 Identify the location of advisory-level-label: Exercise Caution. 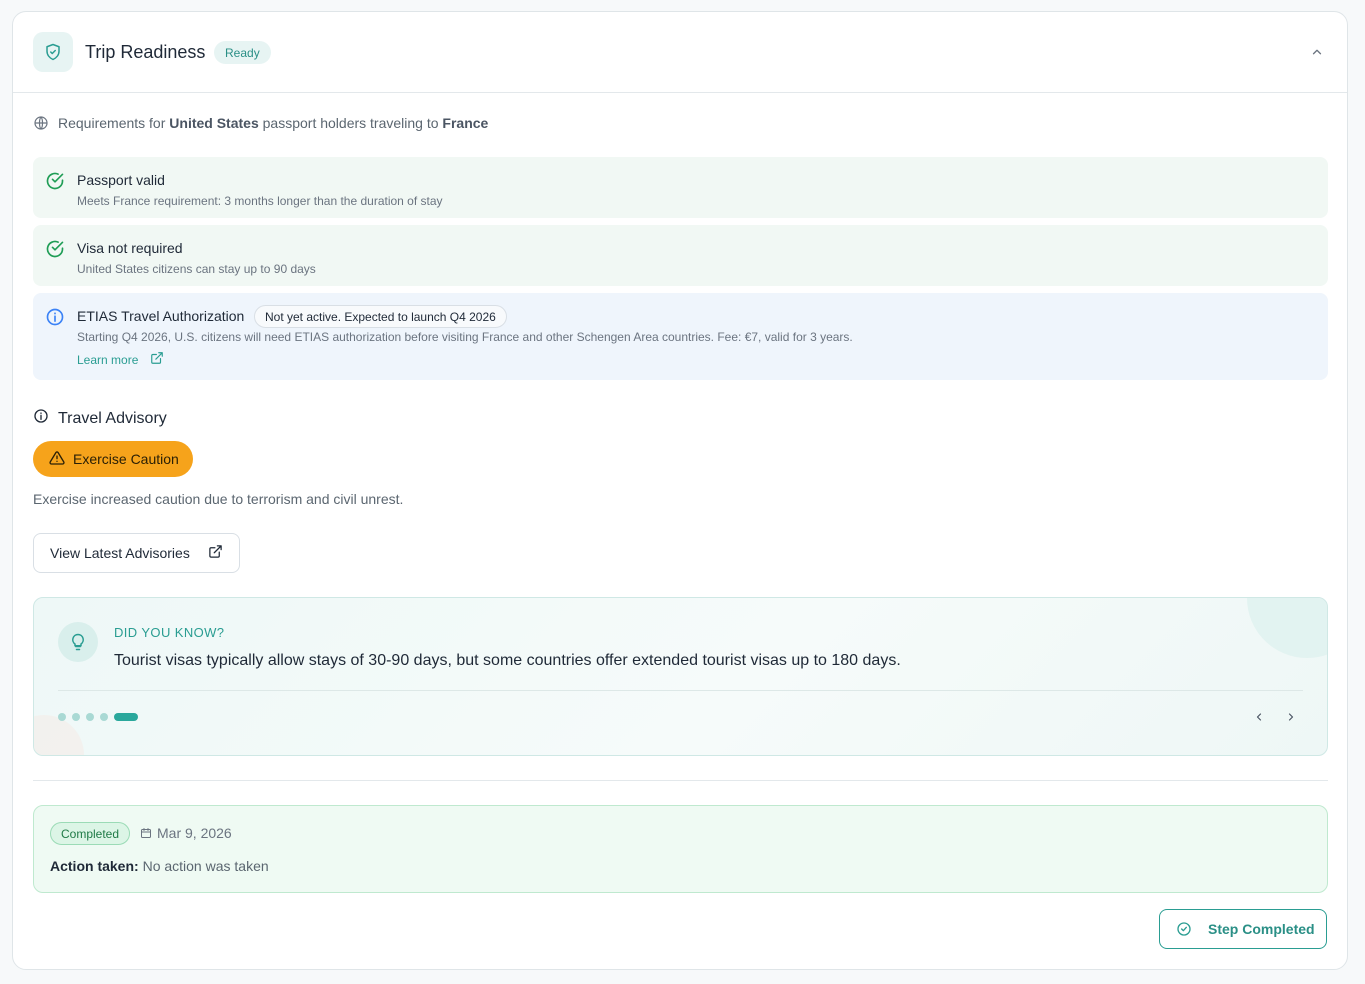
(126, 459).